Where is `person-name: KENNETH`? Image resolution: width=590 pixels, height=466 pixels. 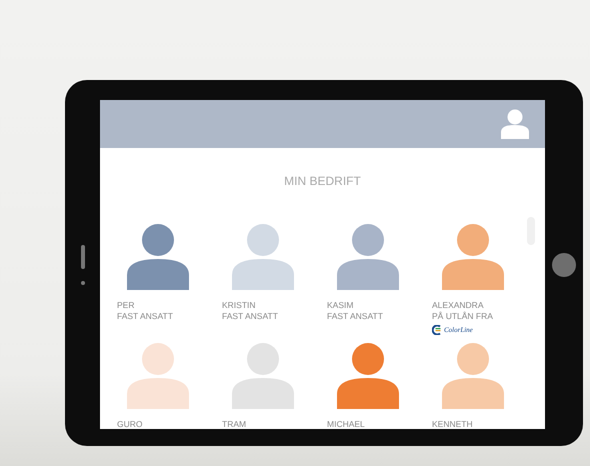 person-name: KENNETH is located at coordinates (452, 424).